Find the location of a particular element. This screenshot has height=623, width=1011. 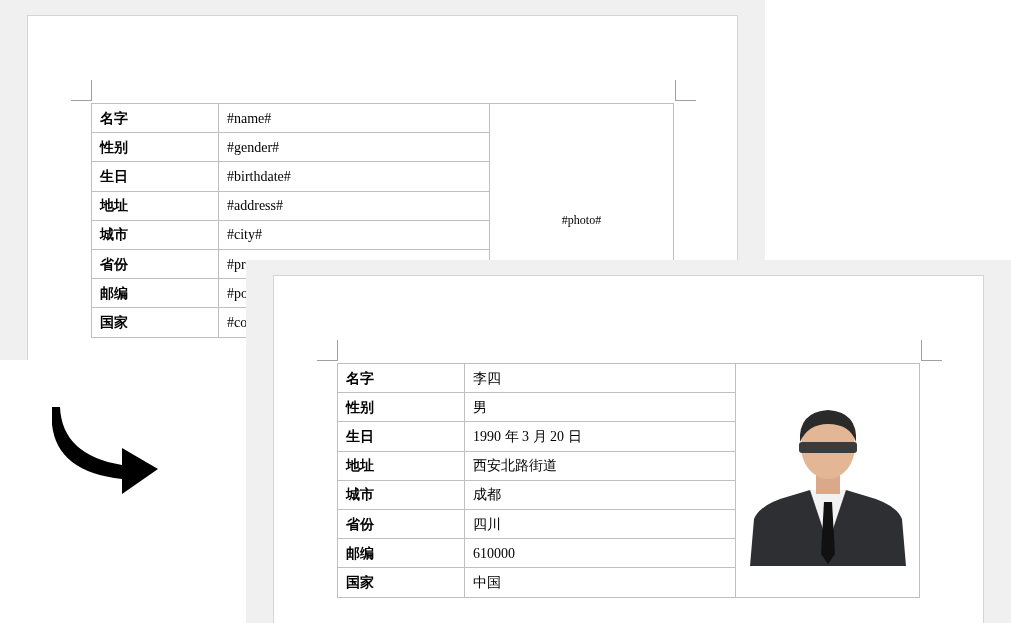

value-cell: 成都 is located at coordinates (600, 495).